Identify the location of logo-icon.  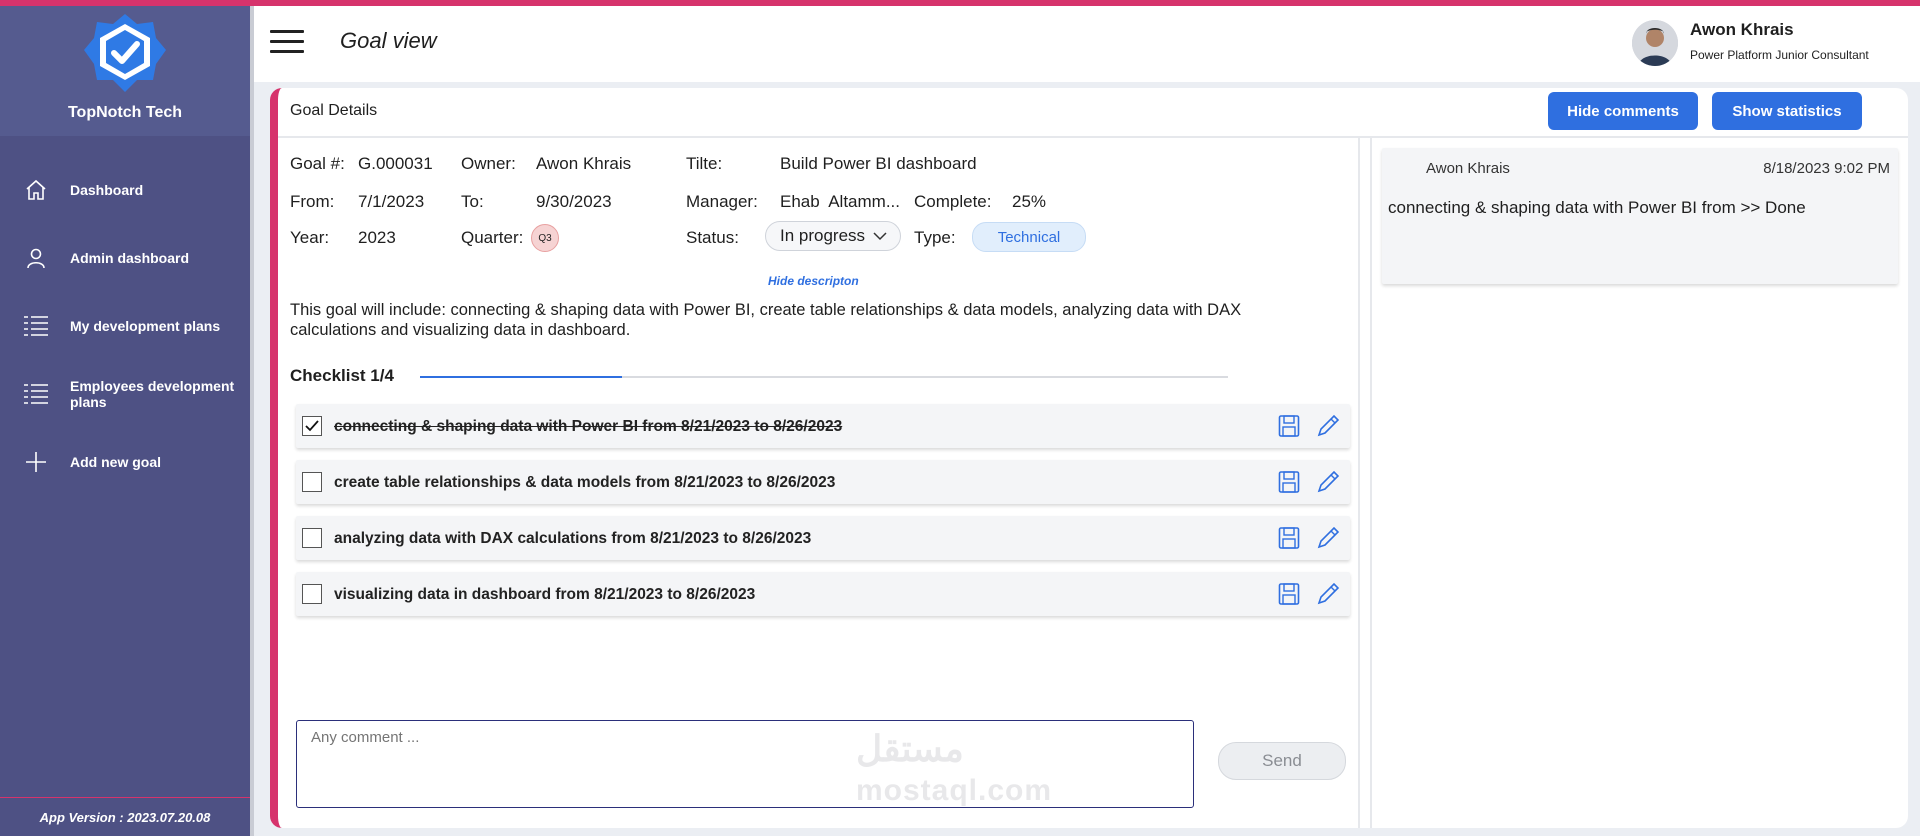
(125, 53).